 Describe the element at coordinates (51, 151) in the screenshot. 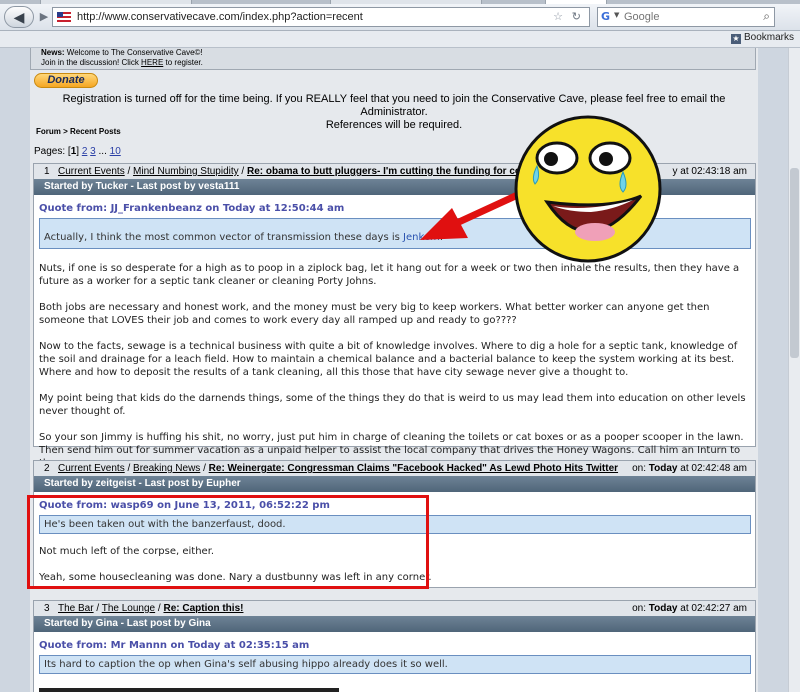

I see `pages-label: Pages:` at that location.